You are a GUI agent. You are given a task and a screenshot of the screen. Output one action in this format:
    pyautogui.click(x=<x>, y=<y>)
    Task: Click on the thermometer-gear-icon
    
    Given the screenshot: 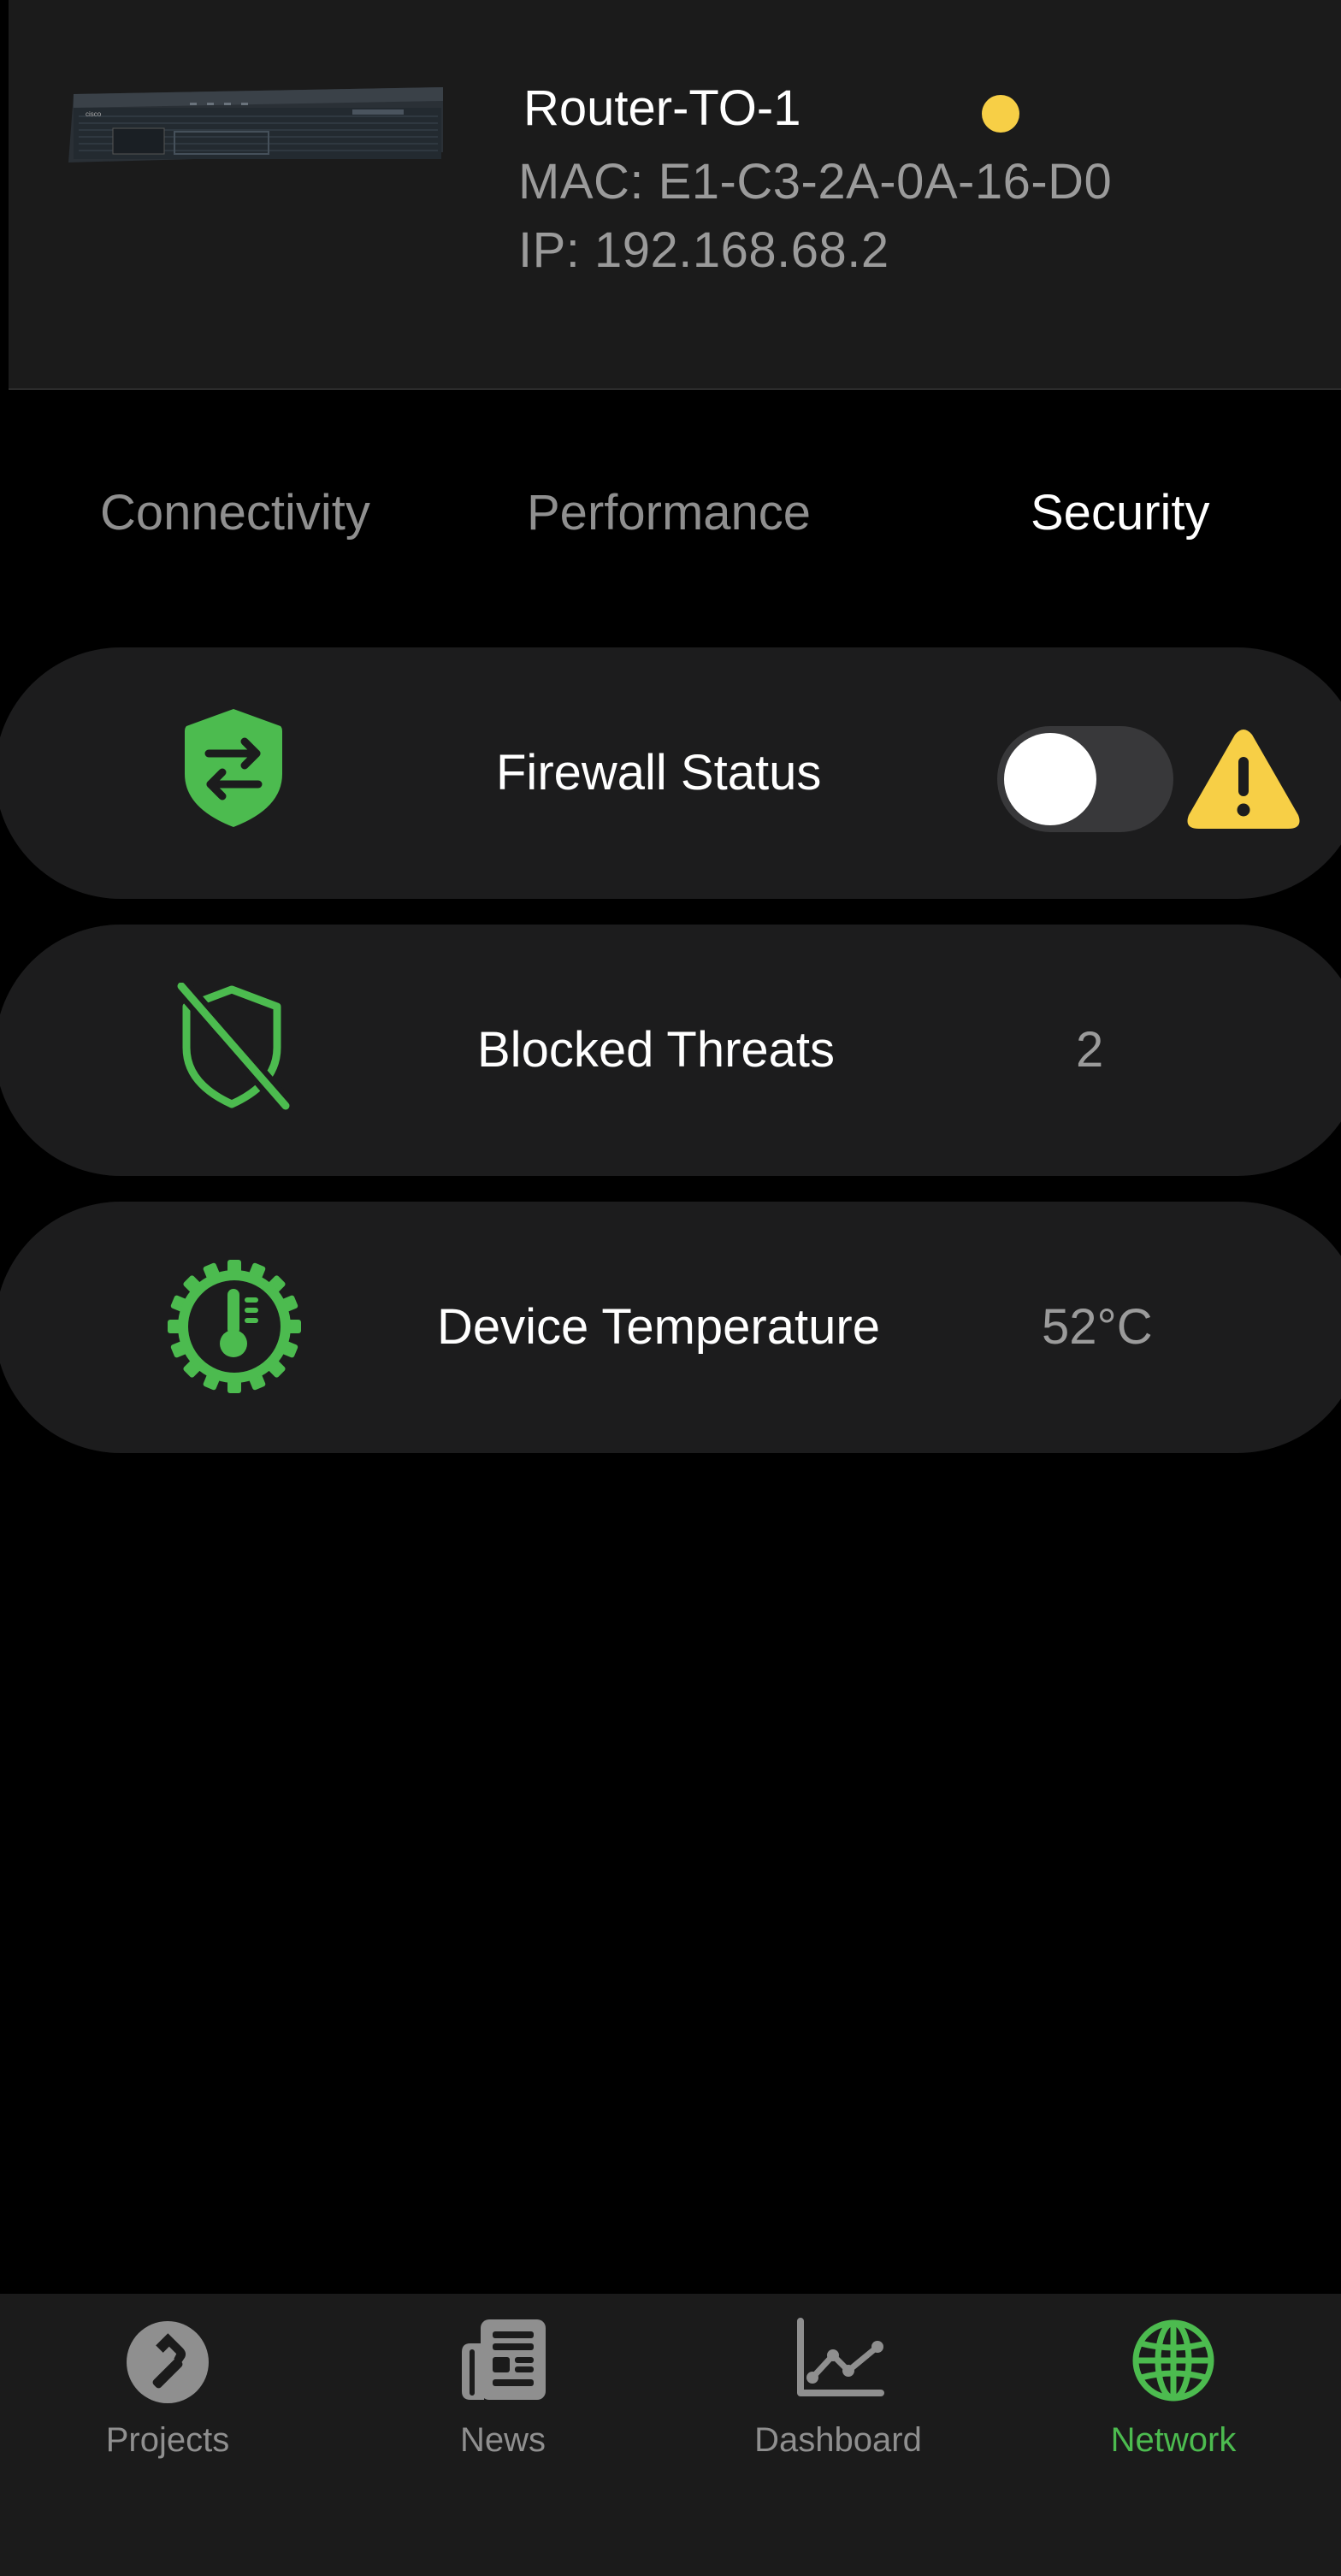 What is the action you would take?
    pyautogui.click(x=234, y=1326)
    